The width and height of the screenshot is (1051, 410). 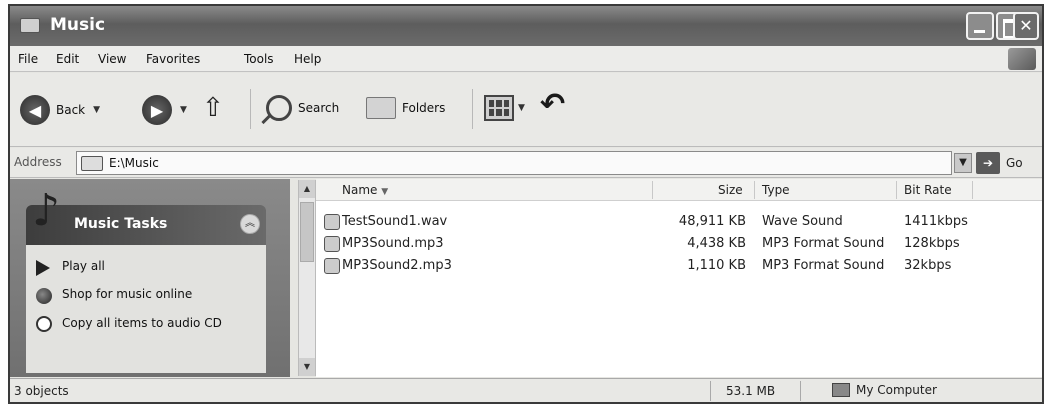 I want to click on menu-favorites: Favorites, so click(x=173, y=59).